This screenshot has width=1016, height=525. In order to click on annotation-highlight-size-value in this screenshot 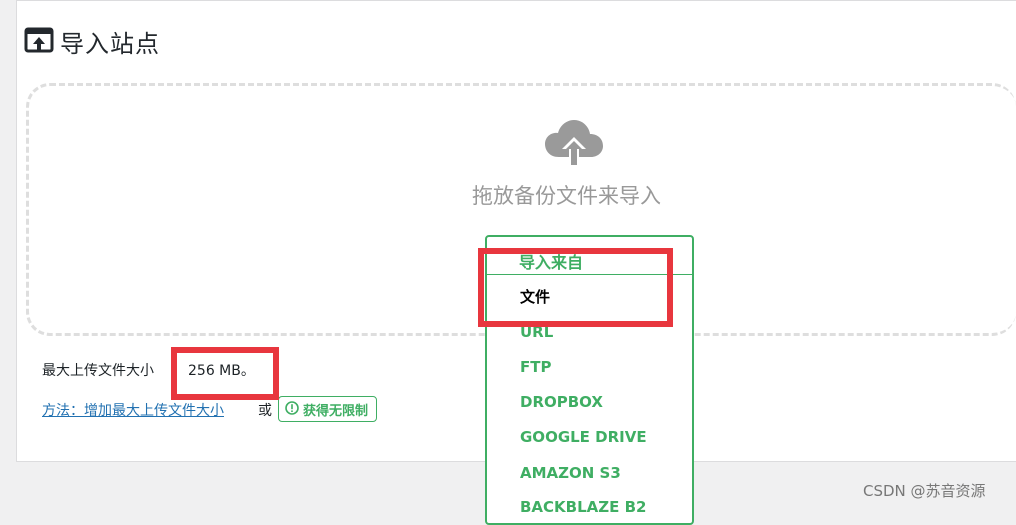, I will do `click(225, 373)`.